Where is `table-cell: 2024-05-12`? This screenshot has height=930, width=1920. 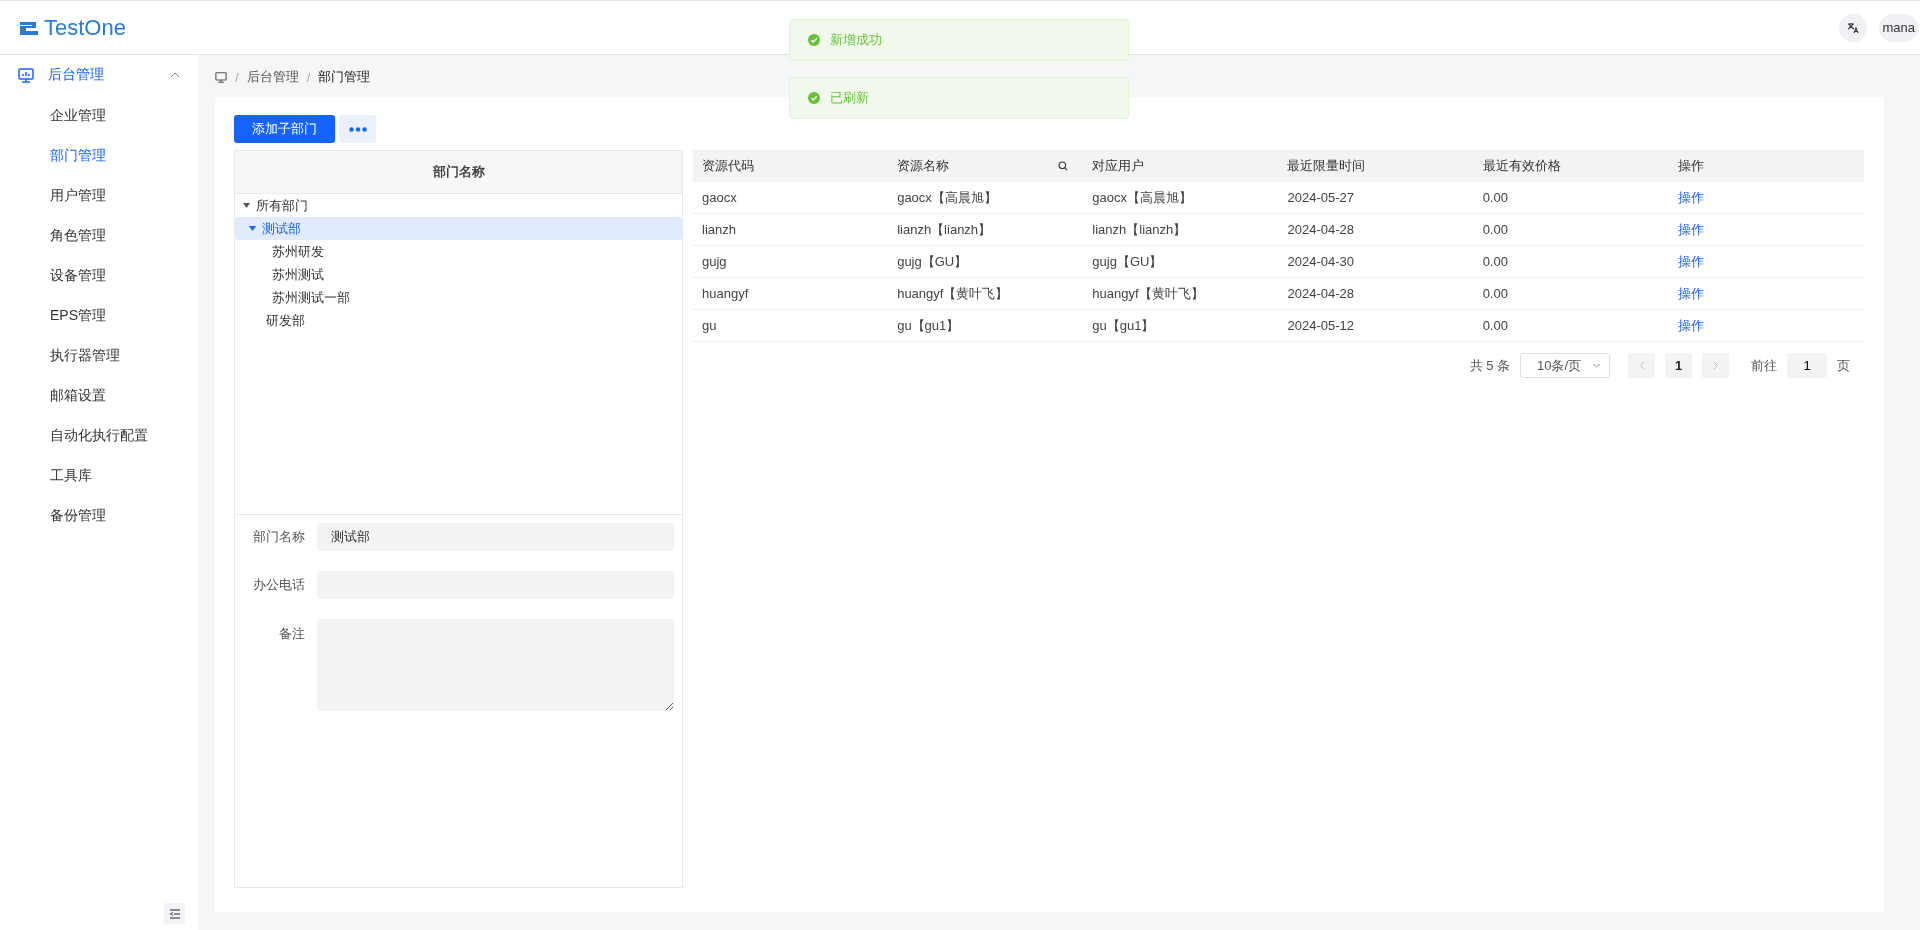
table-cell: 2024-05-12 is located at coordinates (1376, 325).